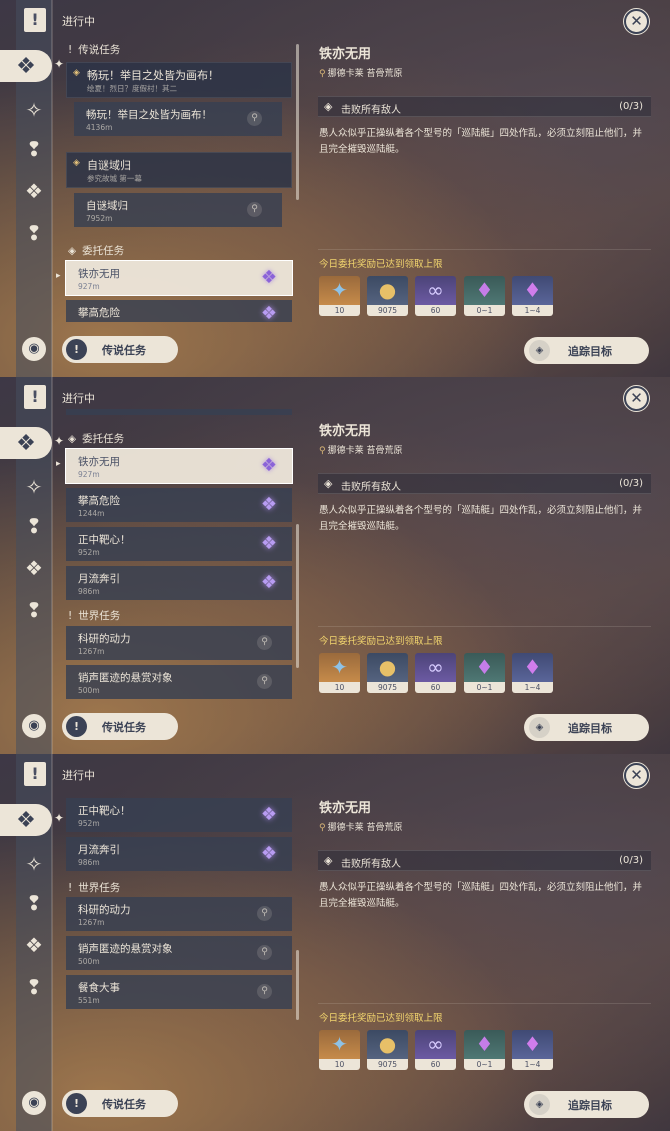 The width and height of the screenshot is (670, 1131). I want to click on group-legend: ! 传说任务, so click(94, 50).